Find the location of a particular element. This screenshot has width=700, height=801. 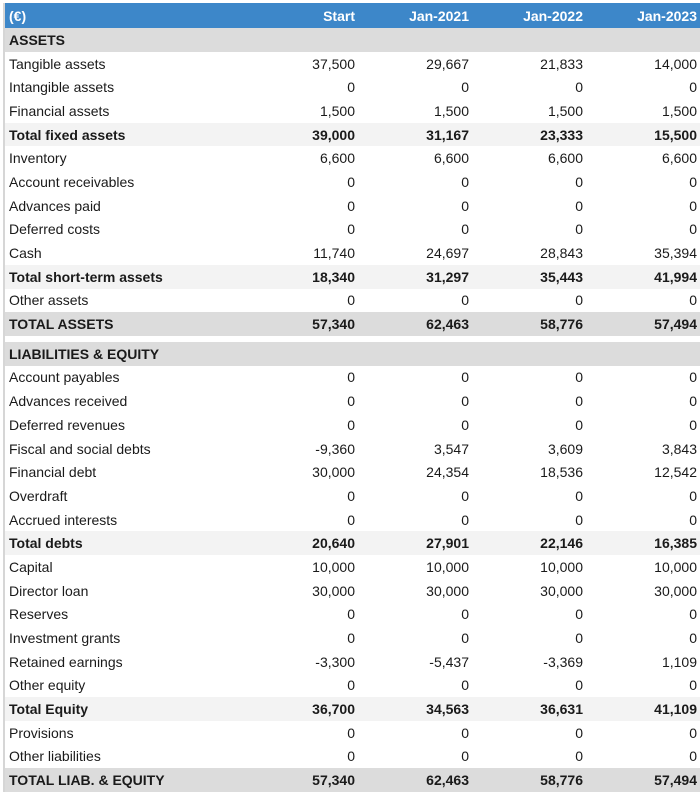

row-label: Retained earnings is located at coordinates (125, 661).